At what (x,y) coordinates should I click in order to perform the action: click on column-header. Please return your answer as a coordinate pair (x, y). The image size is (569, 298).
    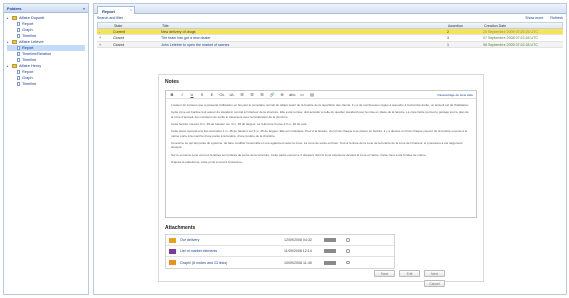
    Looking at the image, I should click on (105, 25).